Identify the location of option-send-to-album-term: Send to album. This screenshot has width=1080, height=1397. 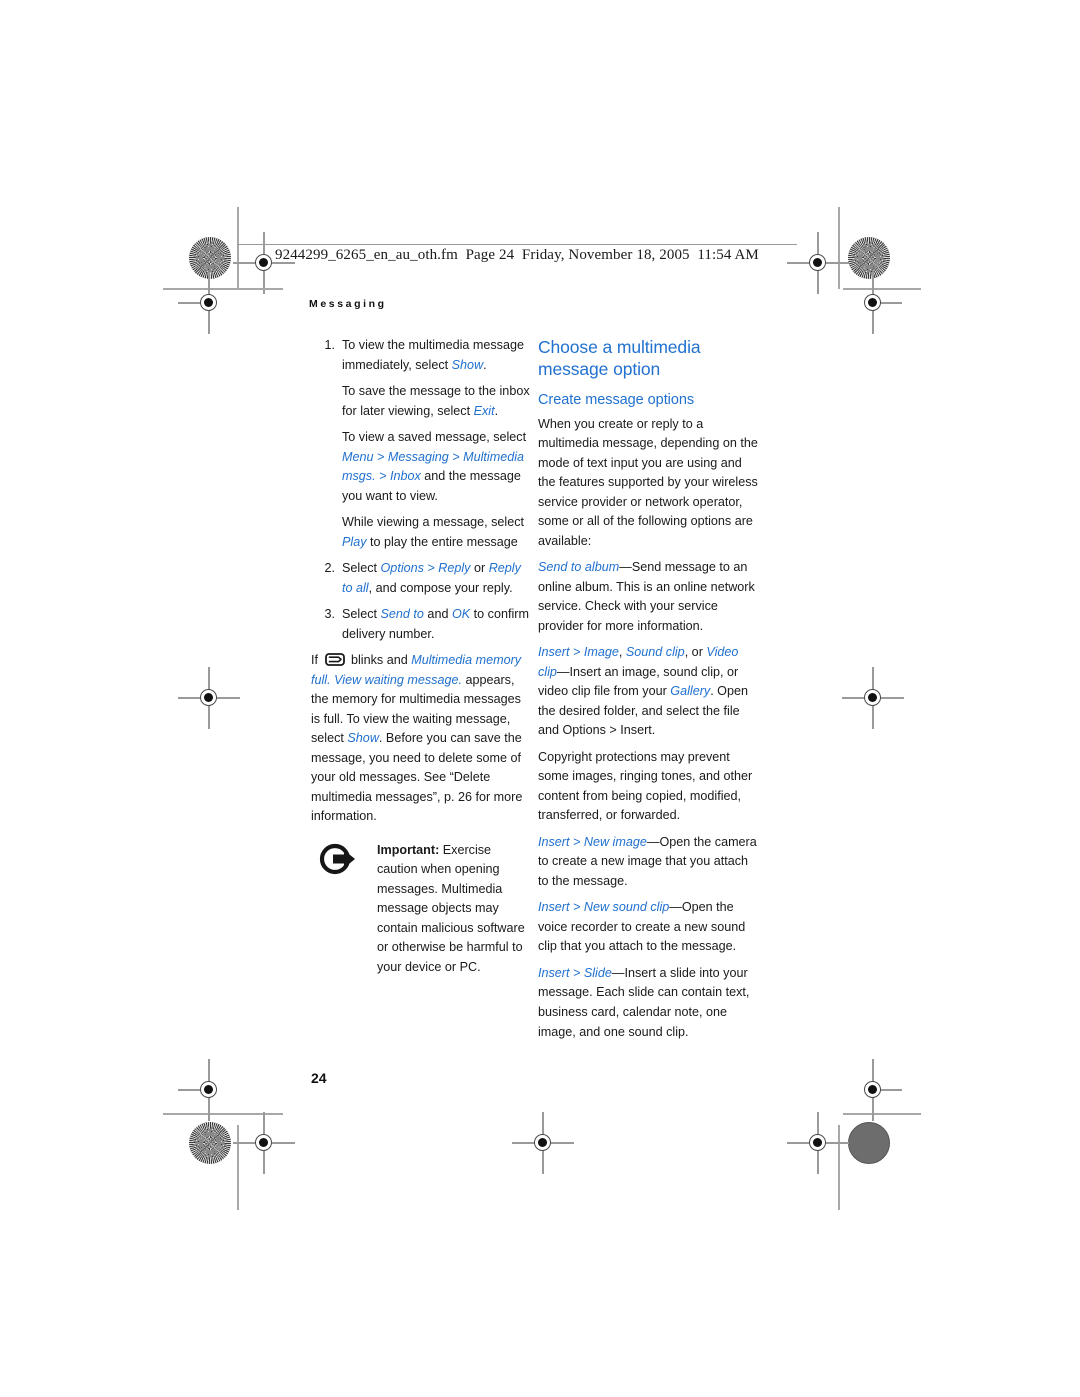
(579, 567).